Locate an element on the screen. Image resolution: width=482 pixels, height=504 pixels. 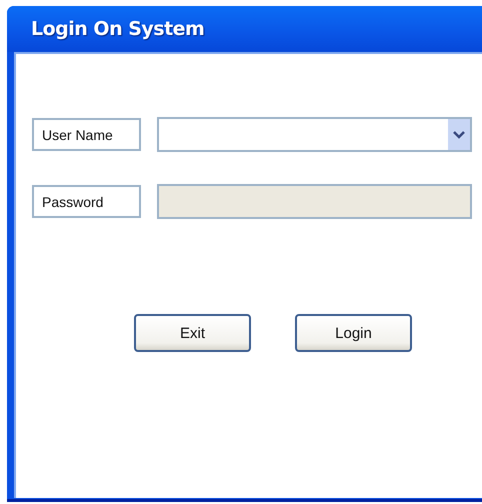
field-label: User Name is located at coordinates (87, 134).